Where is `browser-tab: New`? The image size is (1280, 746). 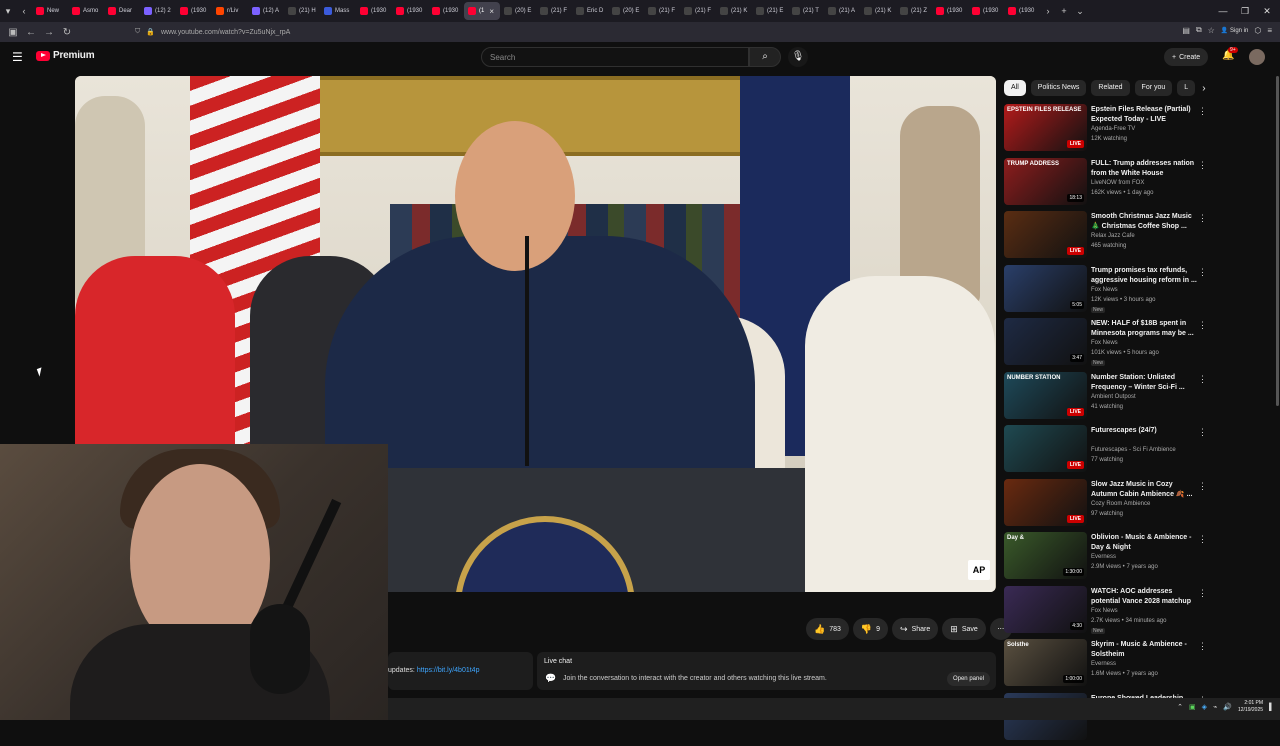
browser-tab: New is located at coordinates (50, 11).